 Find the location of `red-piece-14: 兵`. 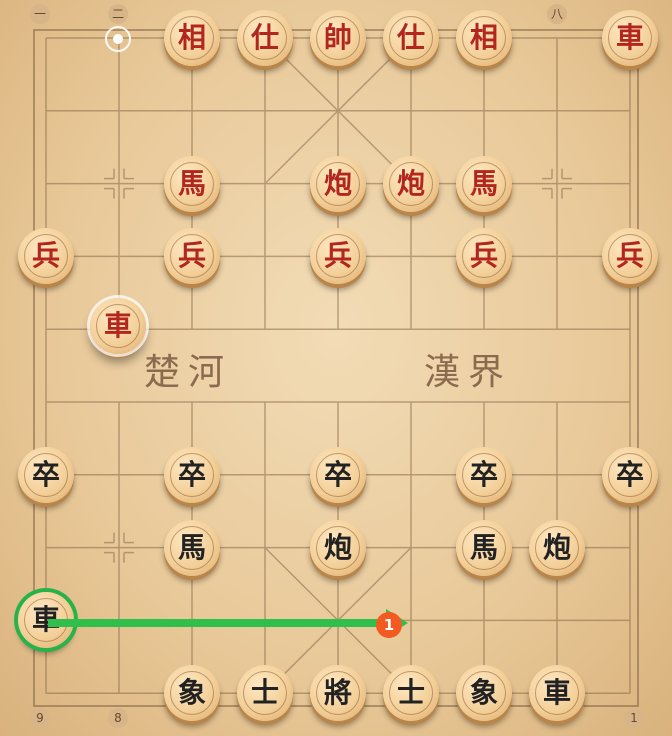

red-piece-14: 兵 is located at coordinates (630, 256).